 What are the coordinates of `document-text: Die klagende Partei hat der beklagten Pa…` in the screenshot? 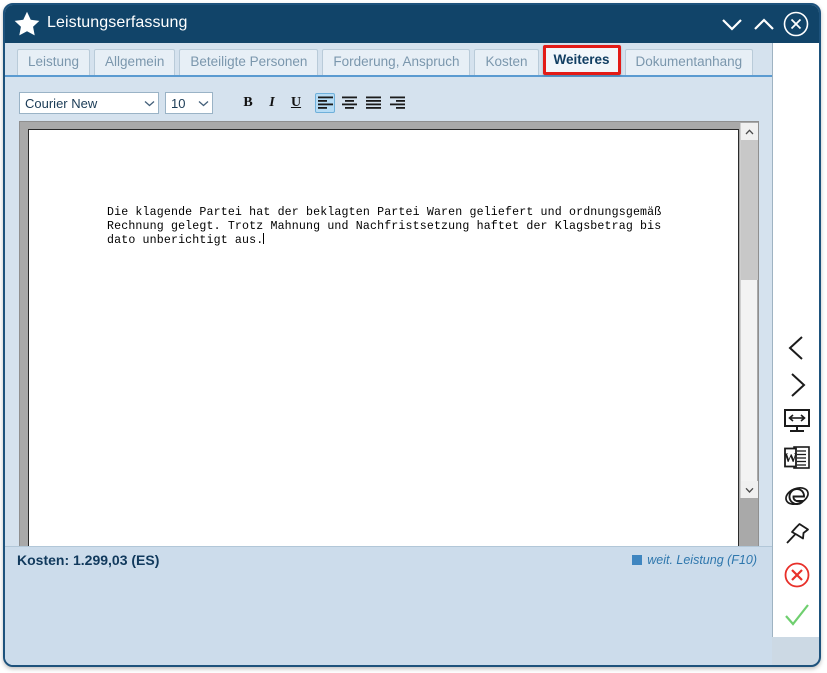 It's located at (392, 227).